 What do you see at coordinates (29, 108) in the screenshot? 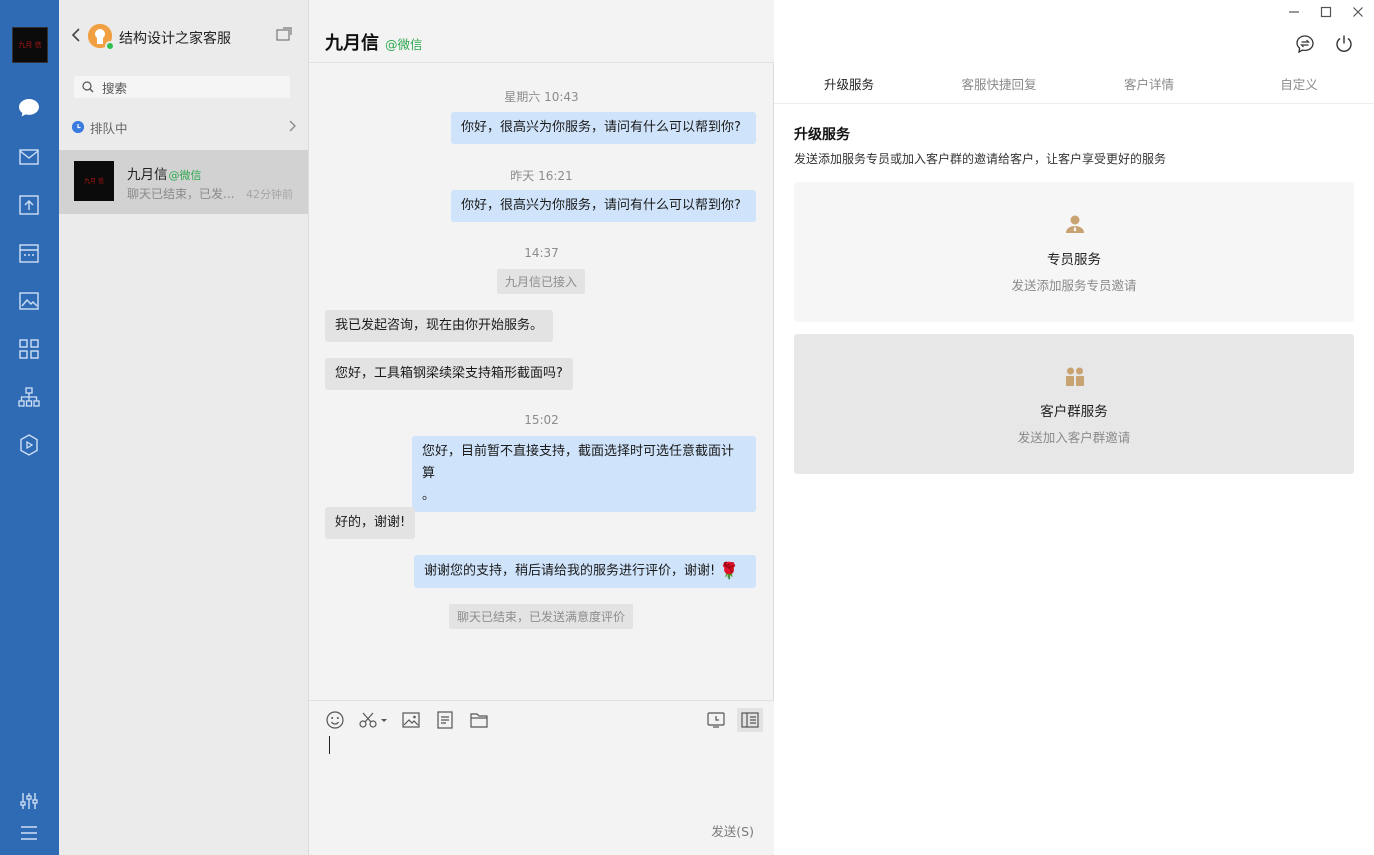
I see `chat-icon` at bounding box center [29, 108].